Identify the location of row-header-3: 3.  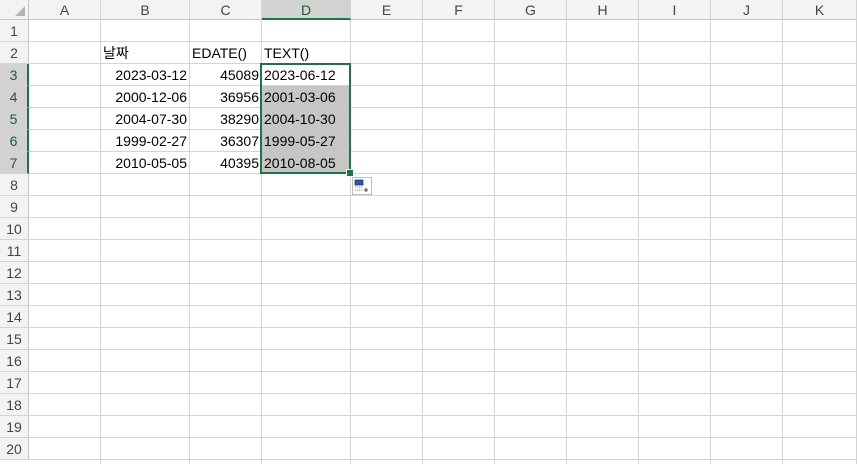
(14, 75).